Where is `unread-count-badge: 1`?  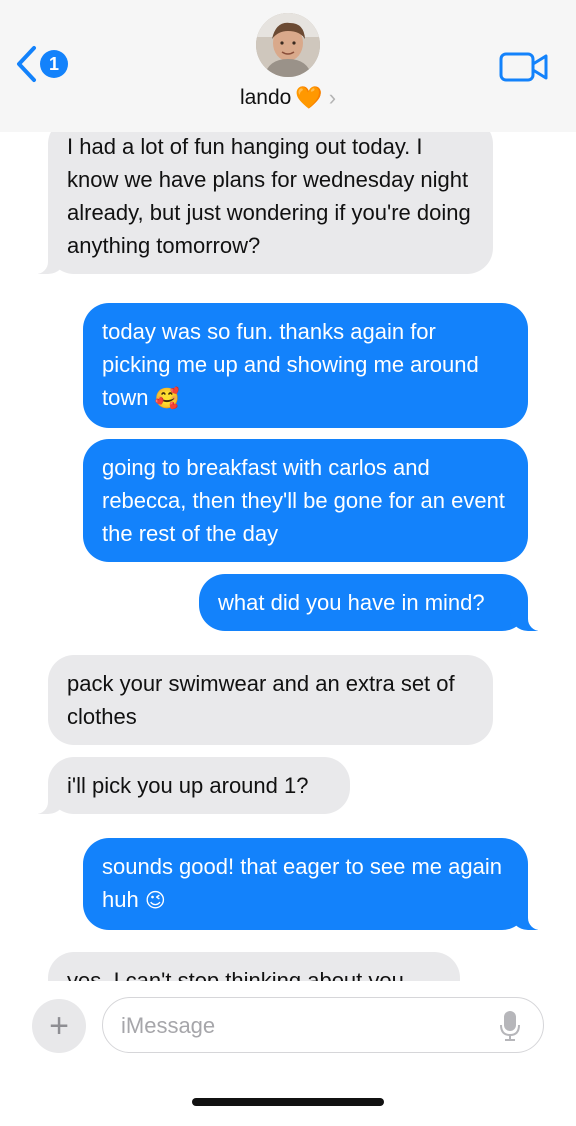 unread-count-badge: 1 is located at coordinates (54, 64).